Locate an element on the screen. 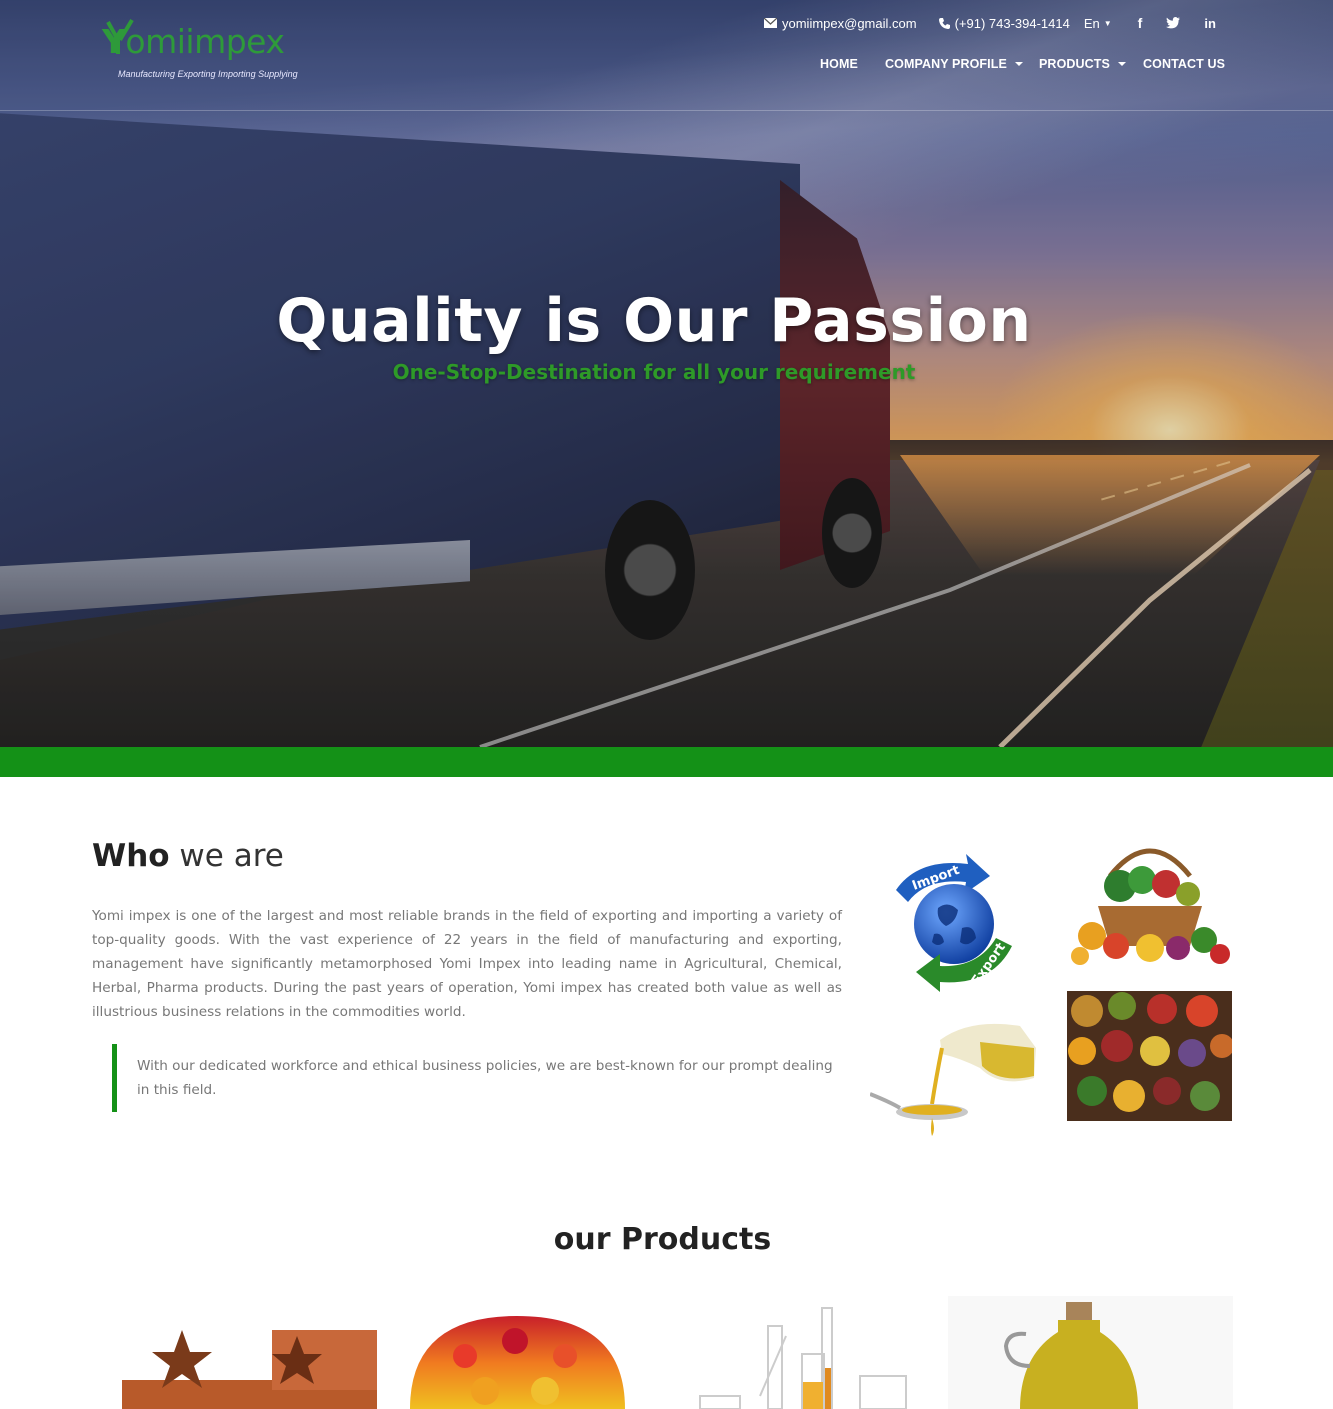  email-link: yomiimpex@gmail.com is located at coordinates (840, 23).